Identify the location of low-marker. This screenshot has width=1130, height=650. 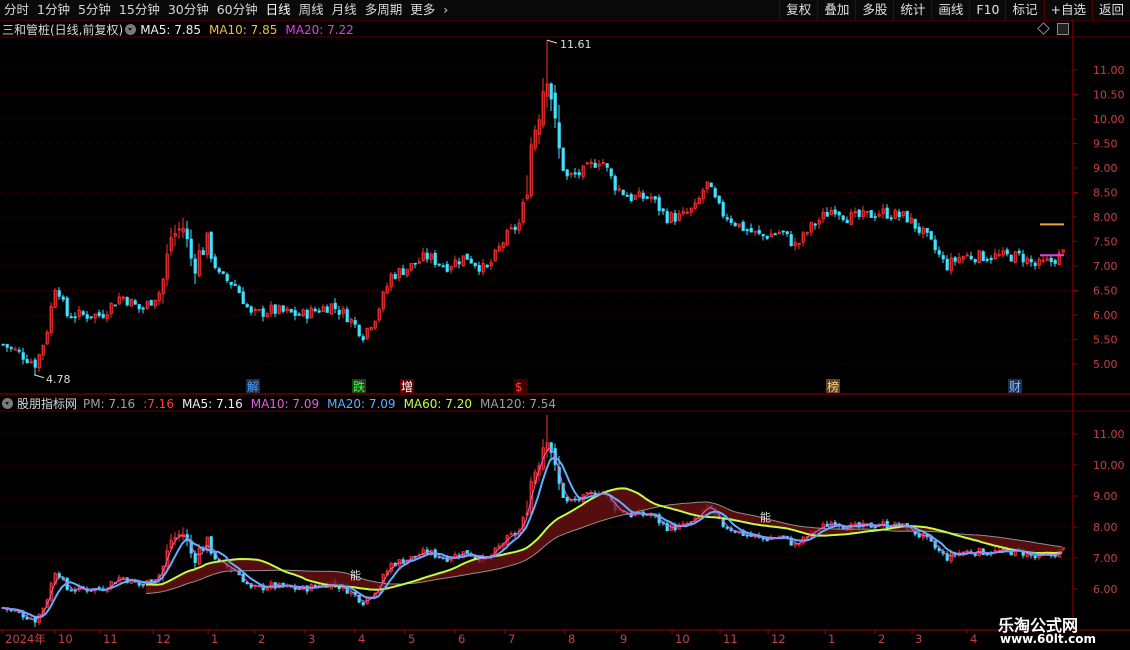
(39, 376).